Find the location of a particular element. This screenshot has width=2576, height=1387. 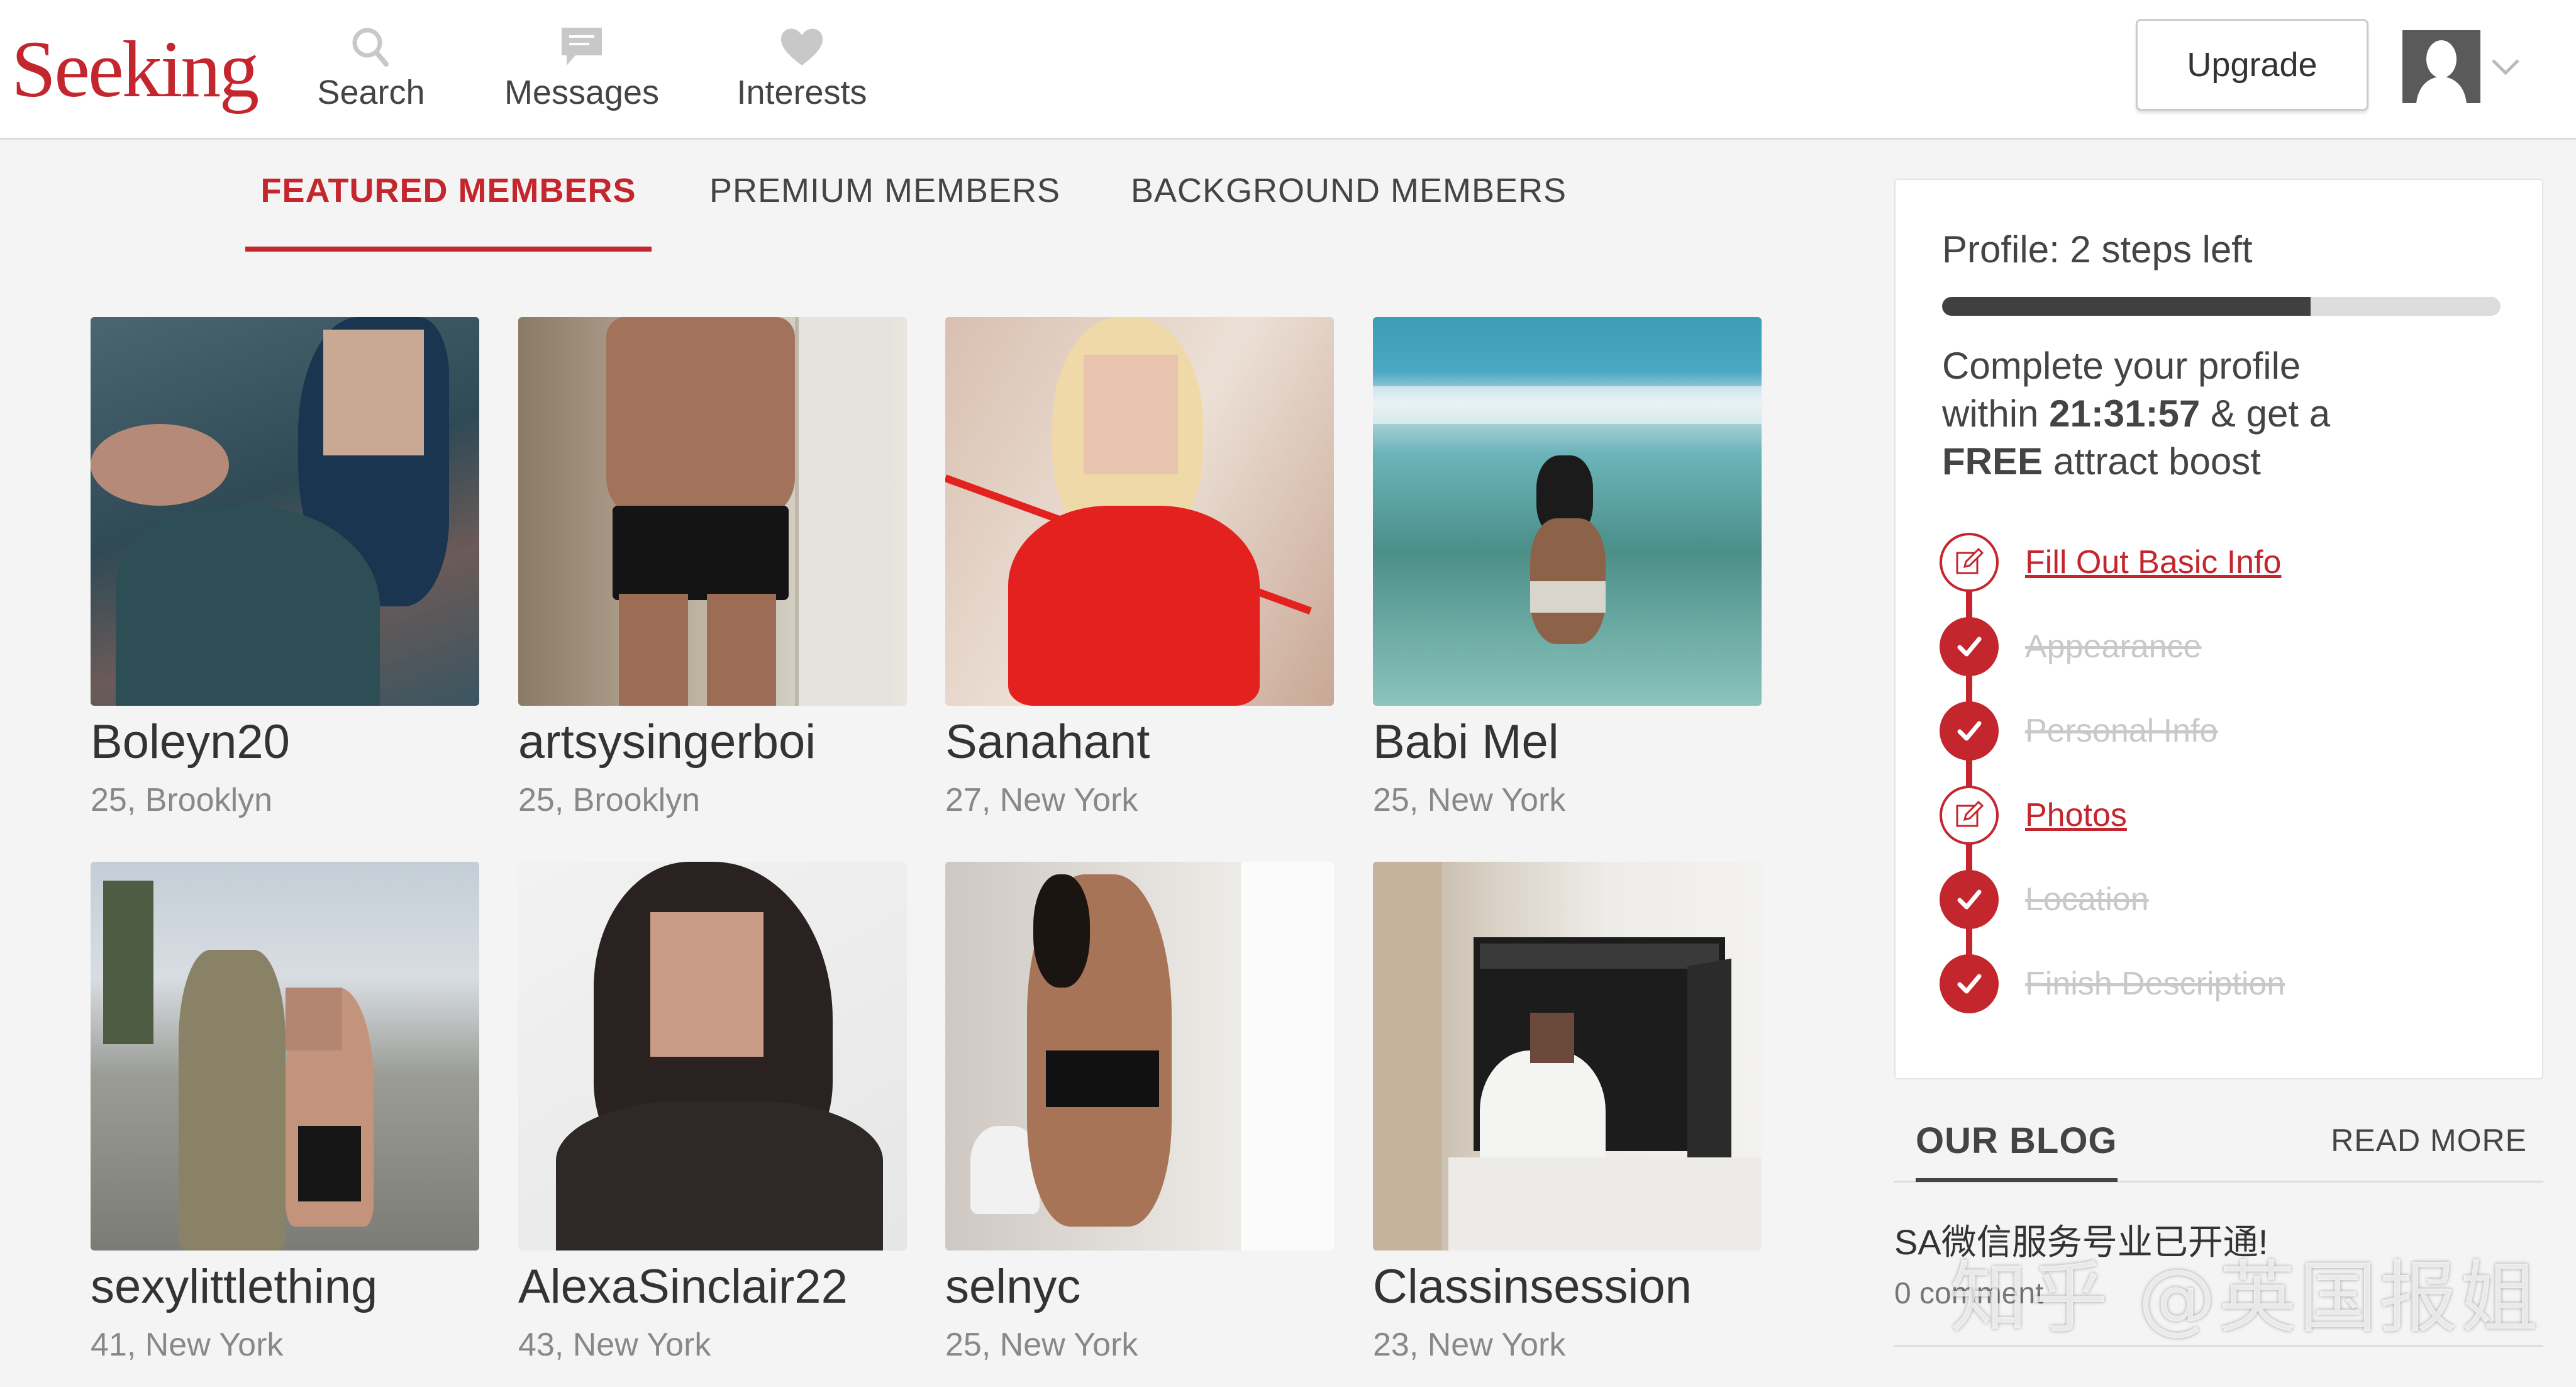

step-label: Fill Out Basic Info is located at coordinates (2153, 562).